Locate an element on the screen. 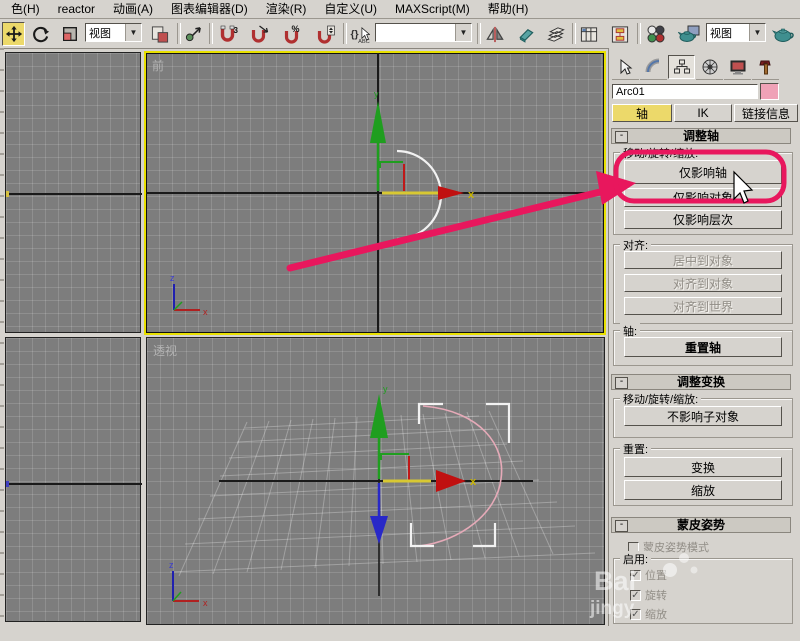  select-and-scale-button is located at coordinates (69, 34).